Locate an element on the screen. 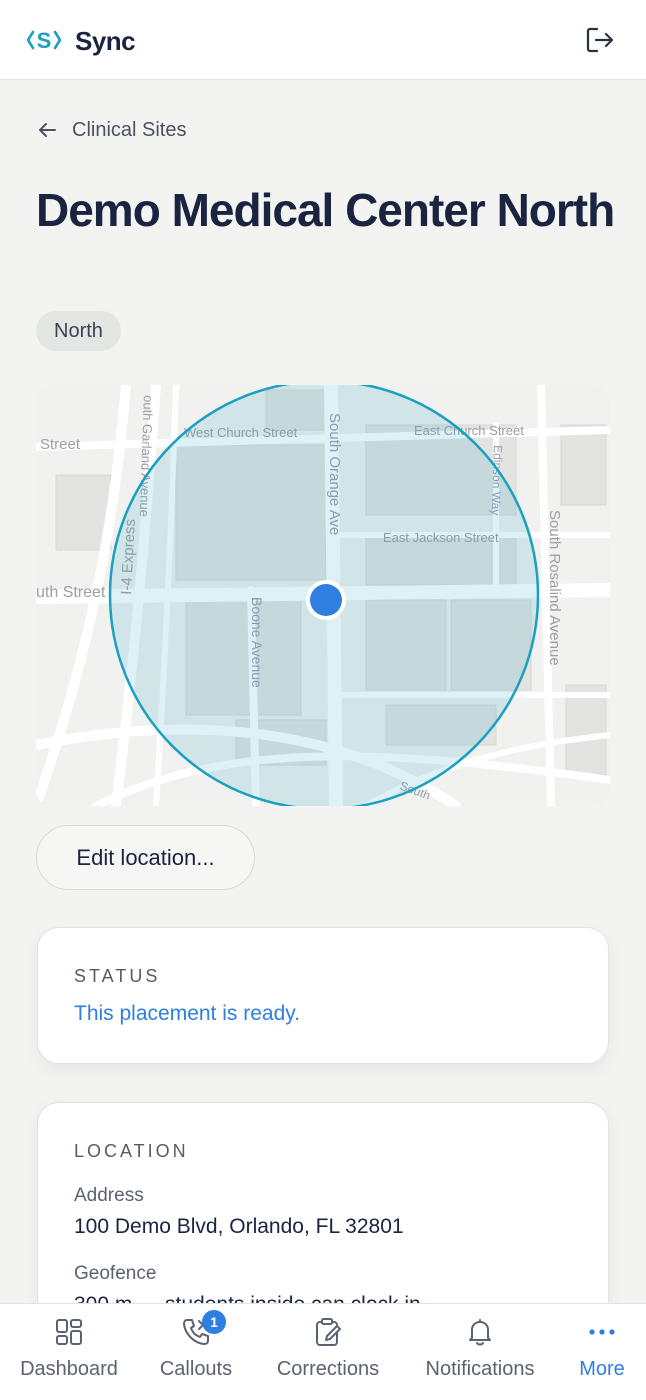  nav-more-label: More is located at coordinates (602, 1369).